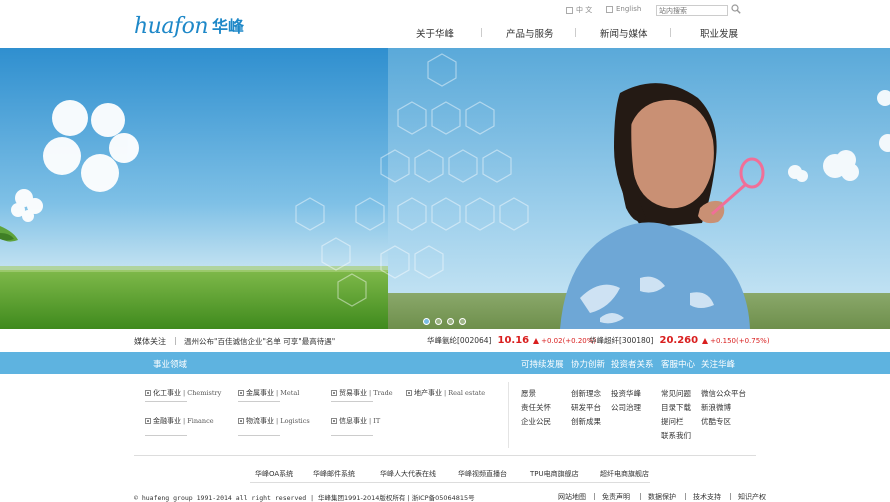  What do you see at coordinates (586, 407) in the screenshot?
I see `link-rd-platform: 研发平台` at bounding box center [586, 407].